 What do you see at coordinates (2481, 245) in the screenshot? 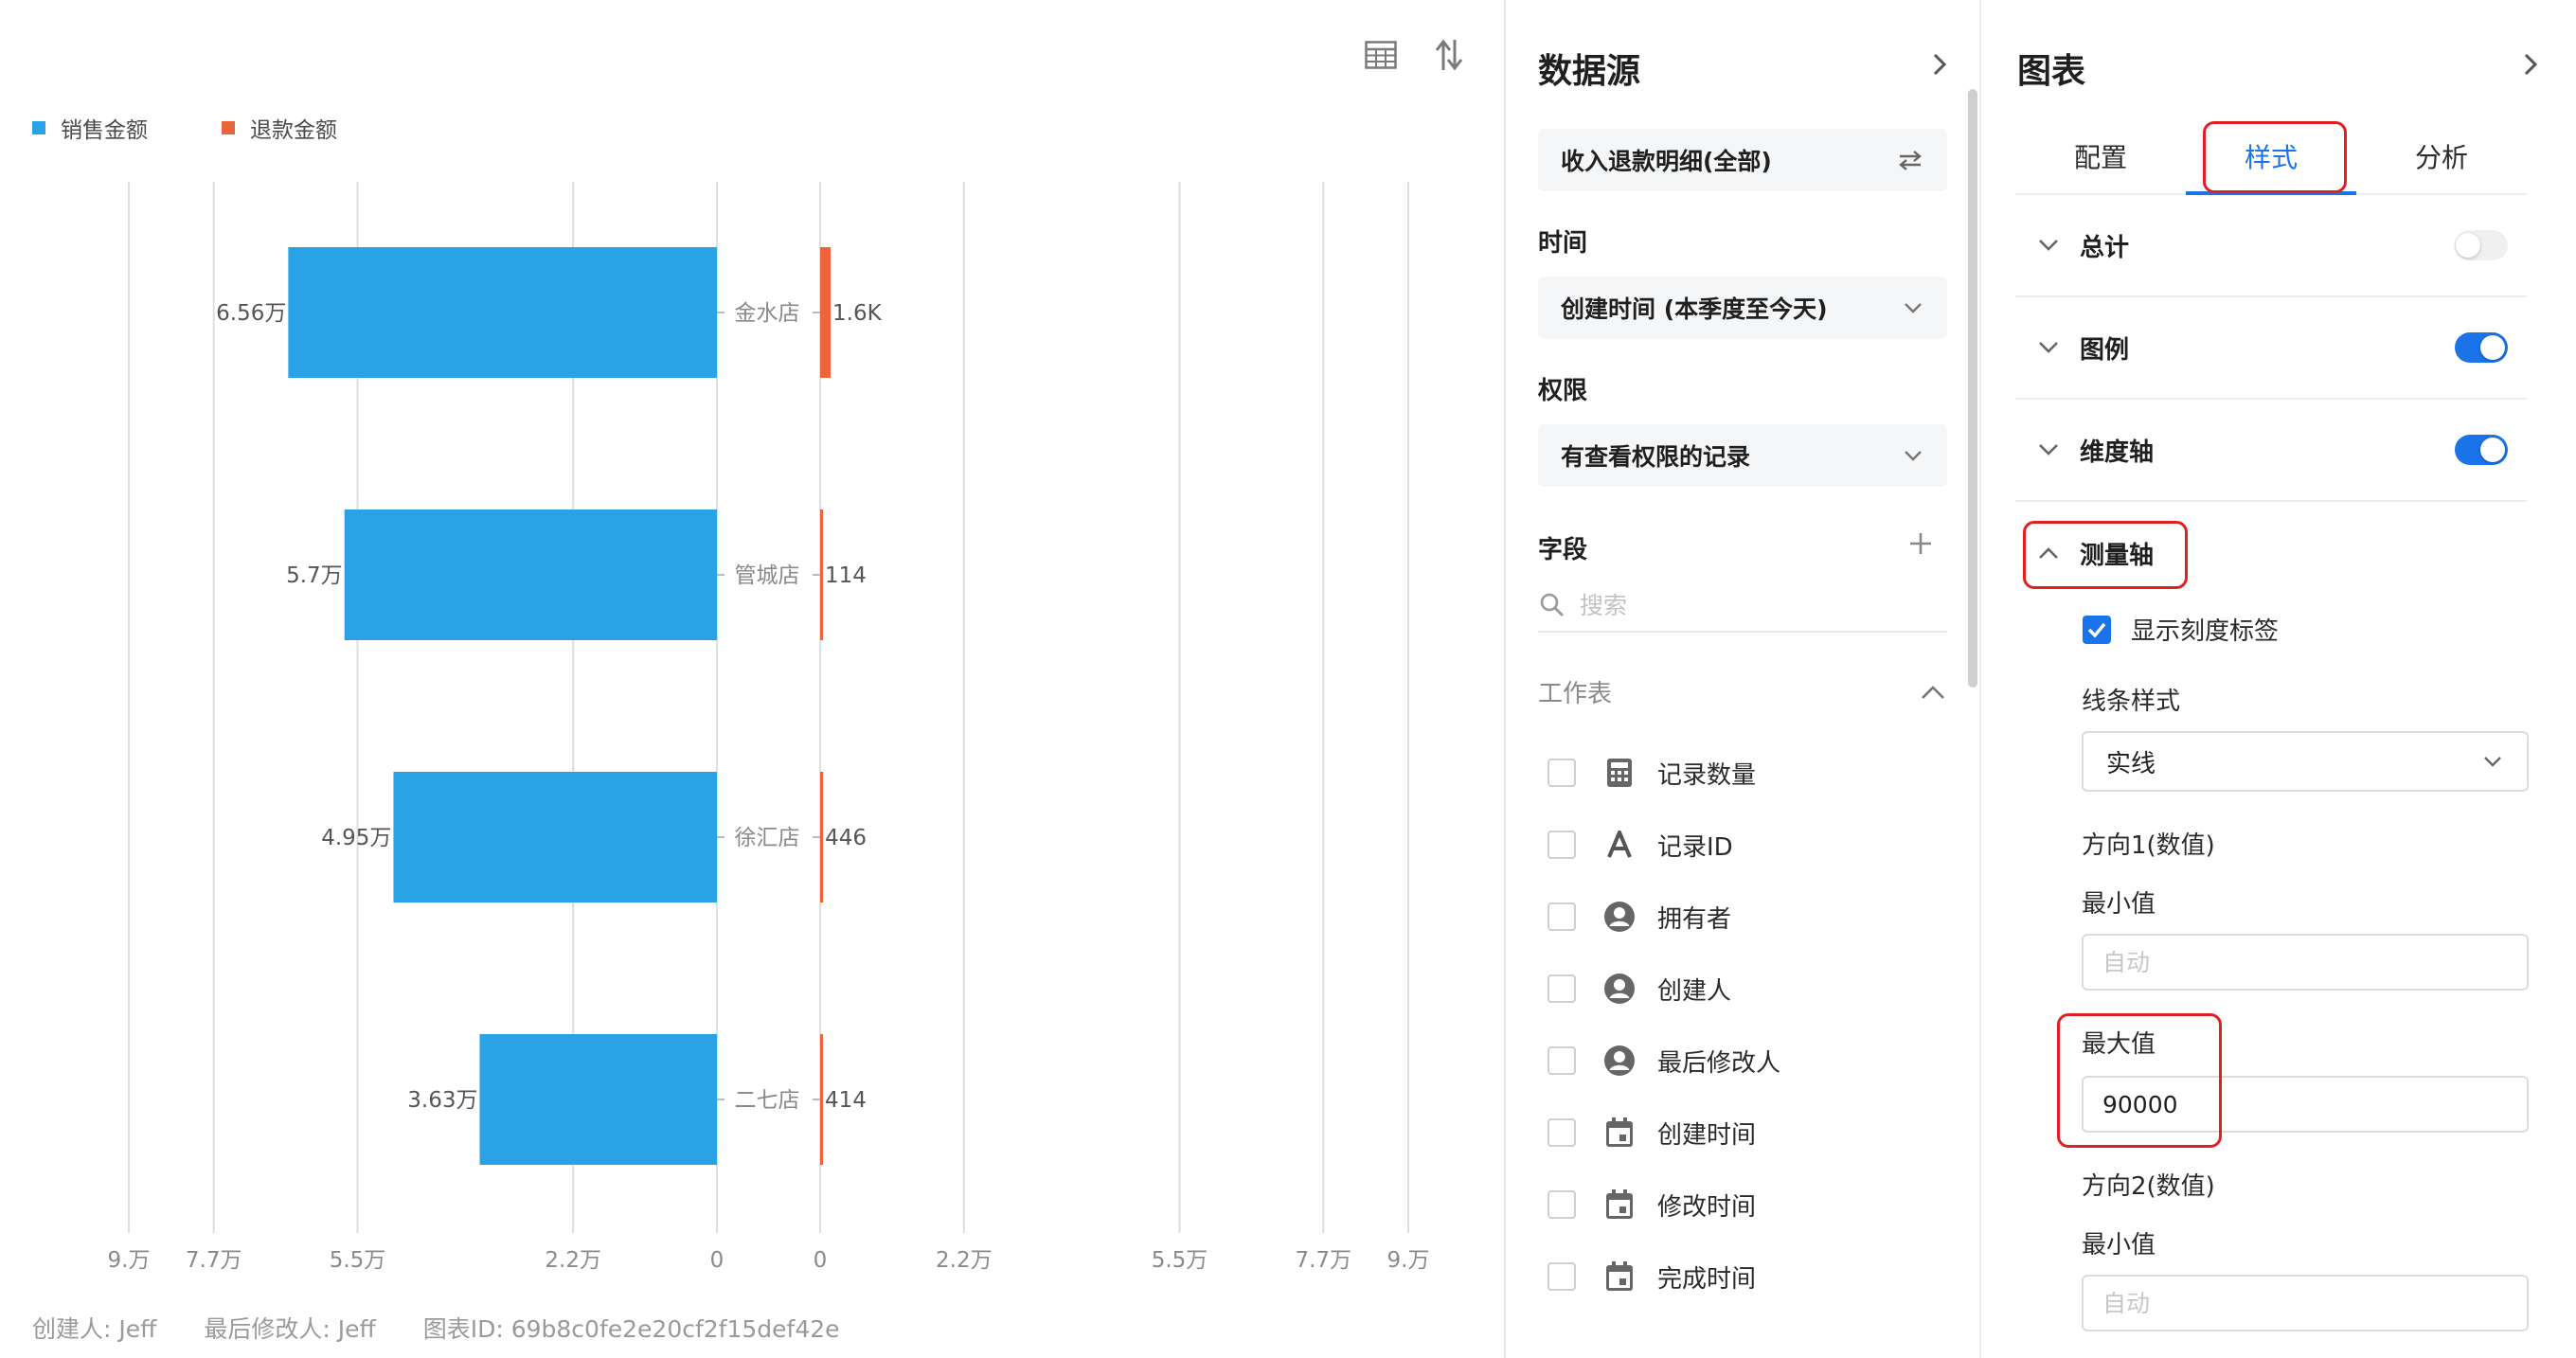
I see `total-toggle` at bounding box center [2481, 245].